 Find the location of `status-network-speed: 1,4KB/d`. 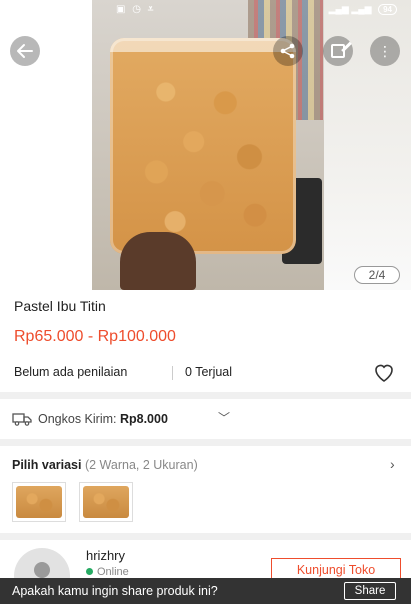

status-network-speed: 1,4KB/d is located at coordinates (65, 10).